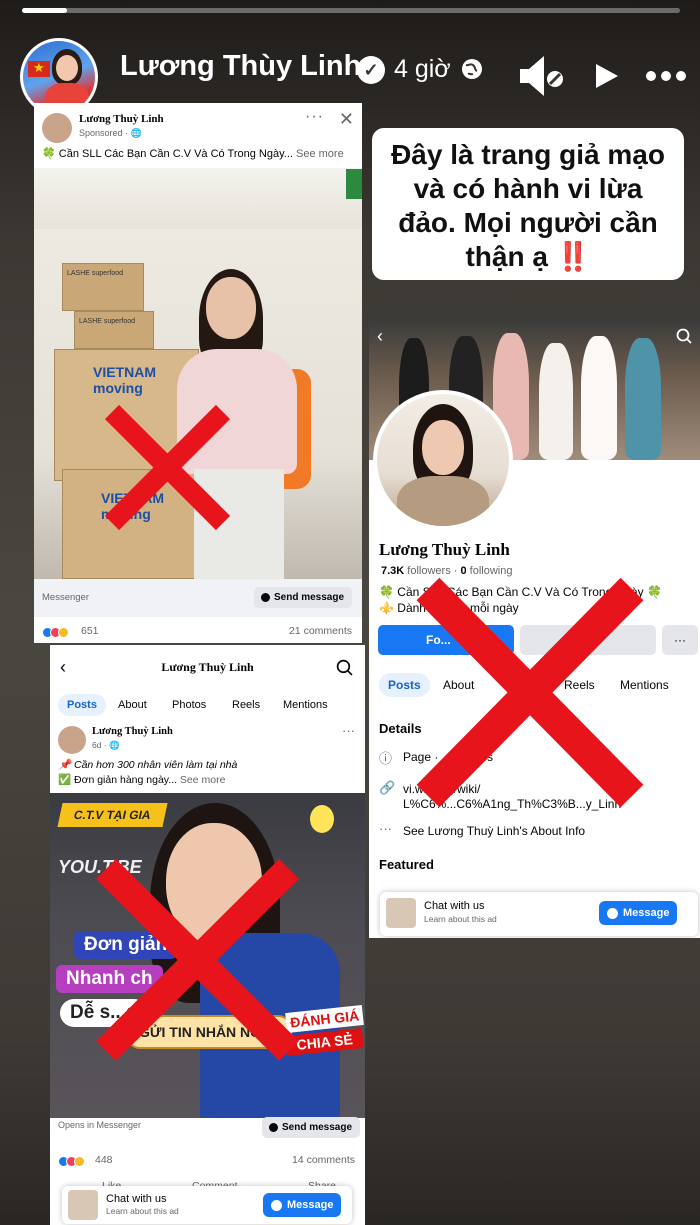 Image resolution: width=700 pixels, height=1225 pixels. I want to click on page-name: Lương Thuỳ Linh, so click(121, 119).